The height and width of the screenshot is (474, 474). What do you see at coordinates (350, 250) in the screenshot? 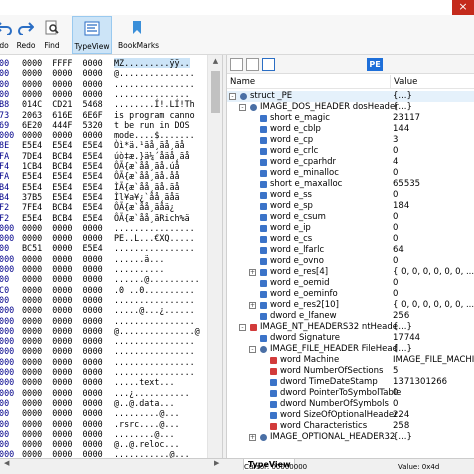
I see `tree-row: word e_lfarlc 64` at bounding box center [350, 250].